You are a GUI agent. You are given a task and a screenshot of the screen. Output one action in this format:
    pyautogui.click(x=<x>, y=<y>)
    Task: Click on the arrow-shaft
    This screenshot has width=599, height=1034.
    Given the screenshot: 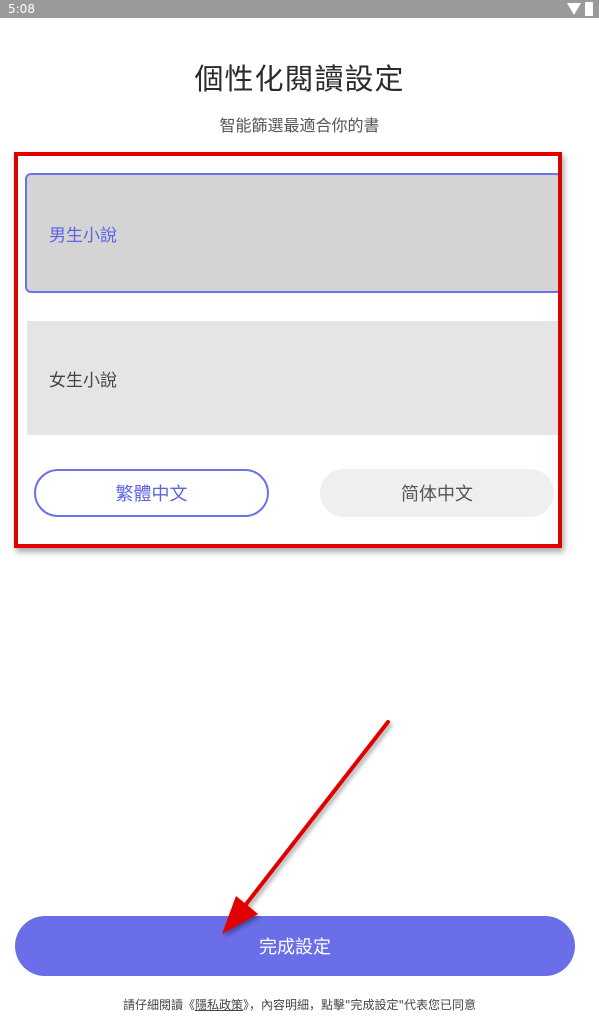 What is the action you would take?
    pyautogui.click(x=314, y=817)
    